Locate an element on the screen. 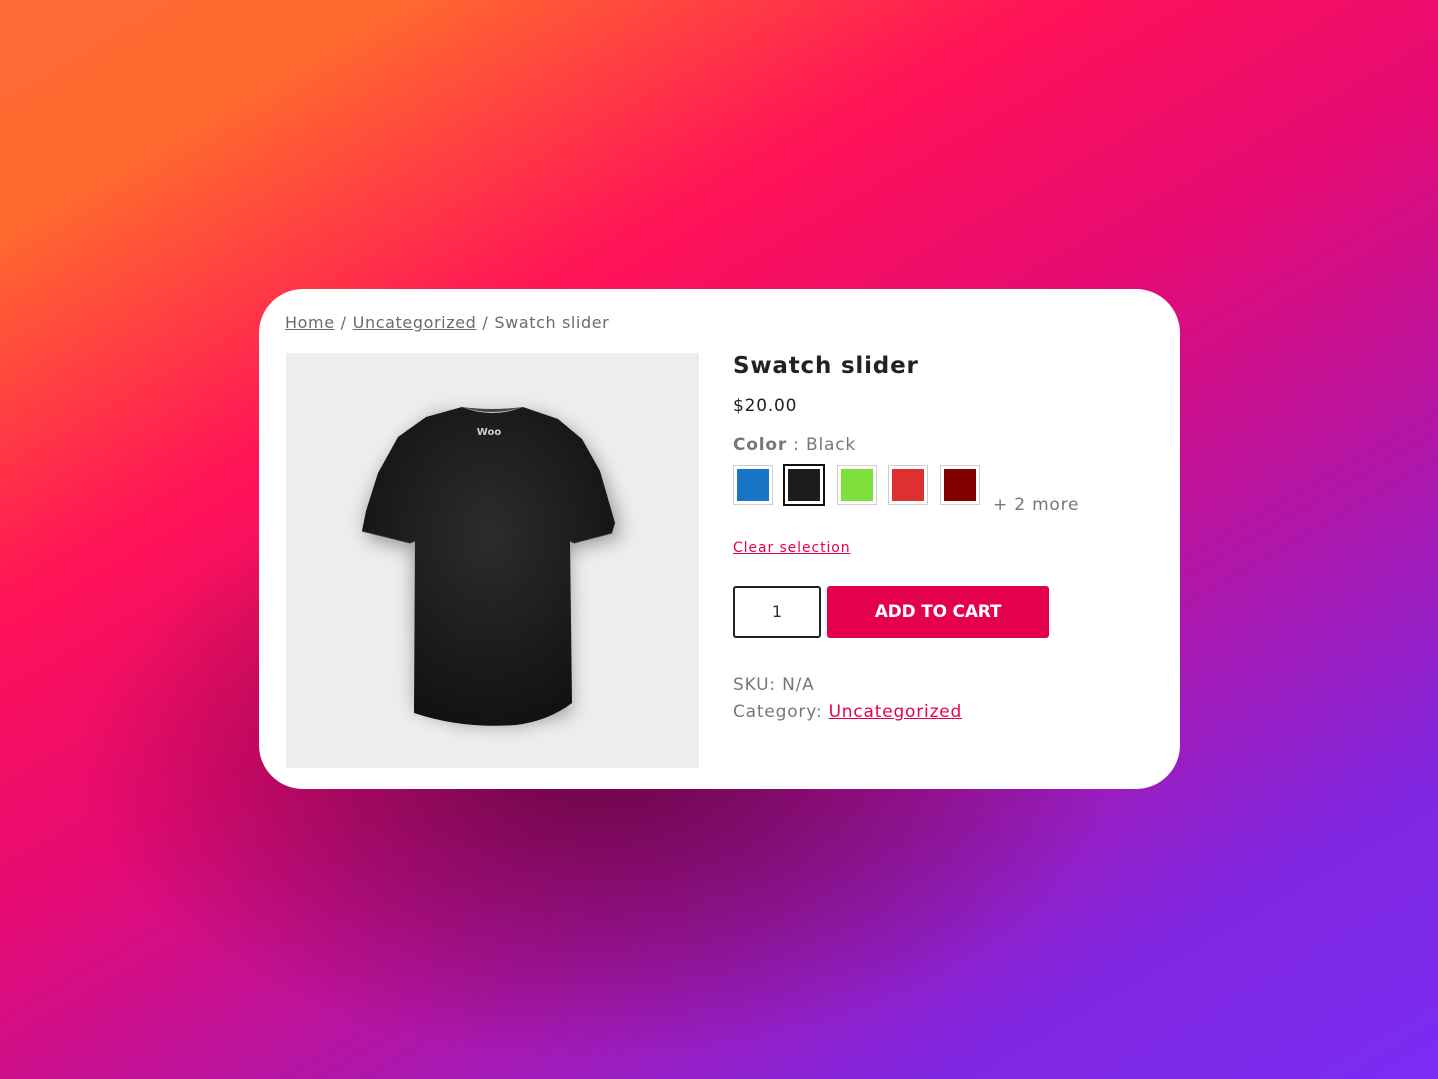 The width and height of the screenshot is (1438, 1079). swatch-blue is located at coordinates (753, 485).